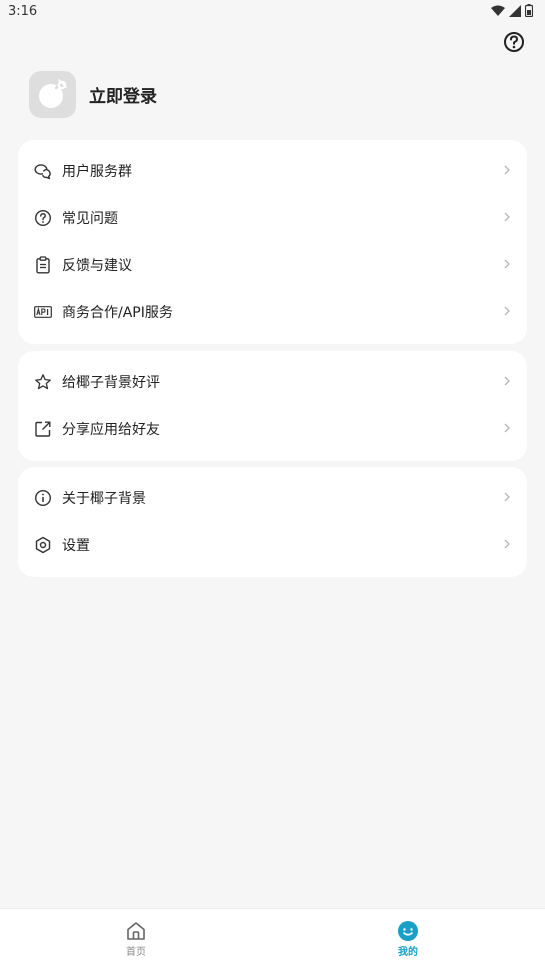 This screenshot has height=970, width=545. I want to click on profile-login: 立即登录, so click(93, 94).